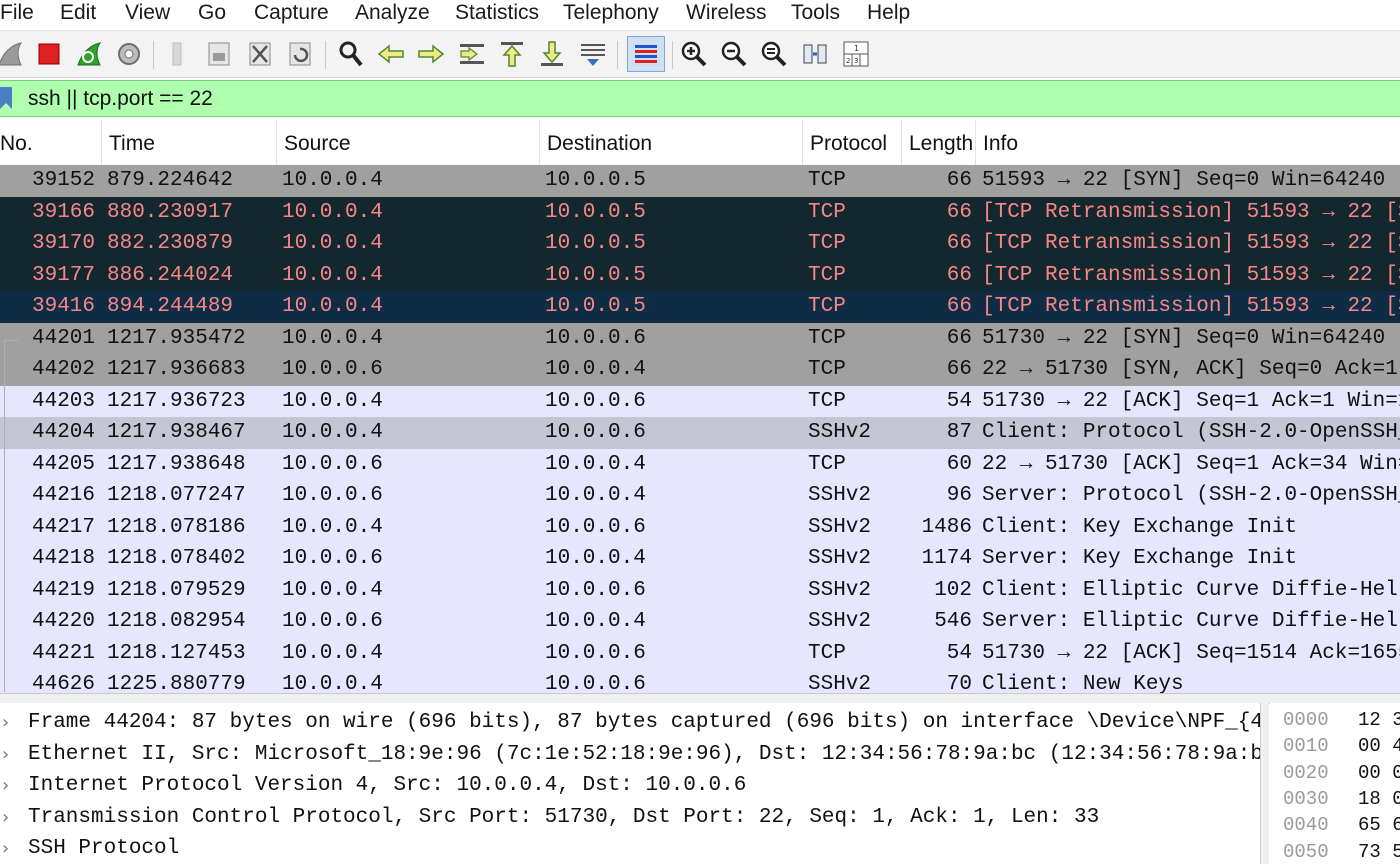 The height and width of the screenshot is (864, 1400). What do you see at coordinates (4, 516) in the screenshot?
I see `conversation-bracket` at bounding box center [4, 516].